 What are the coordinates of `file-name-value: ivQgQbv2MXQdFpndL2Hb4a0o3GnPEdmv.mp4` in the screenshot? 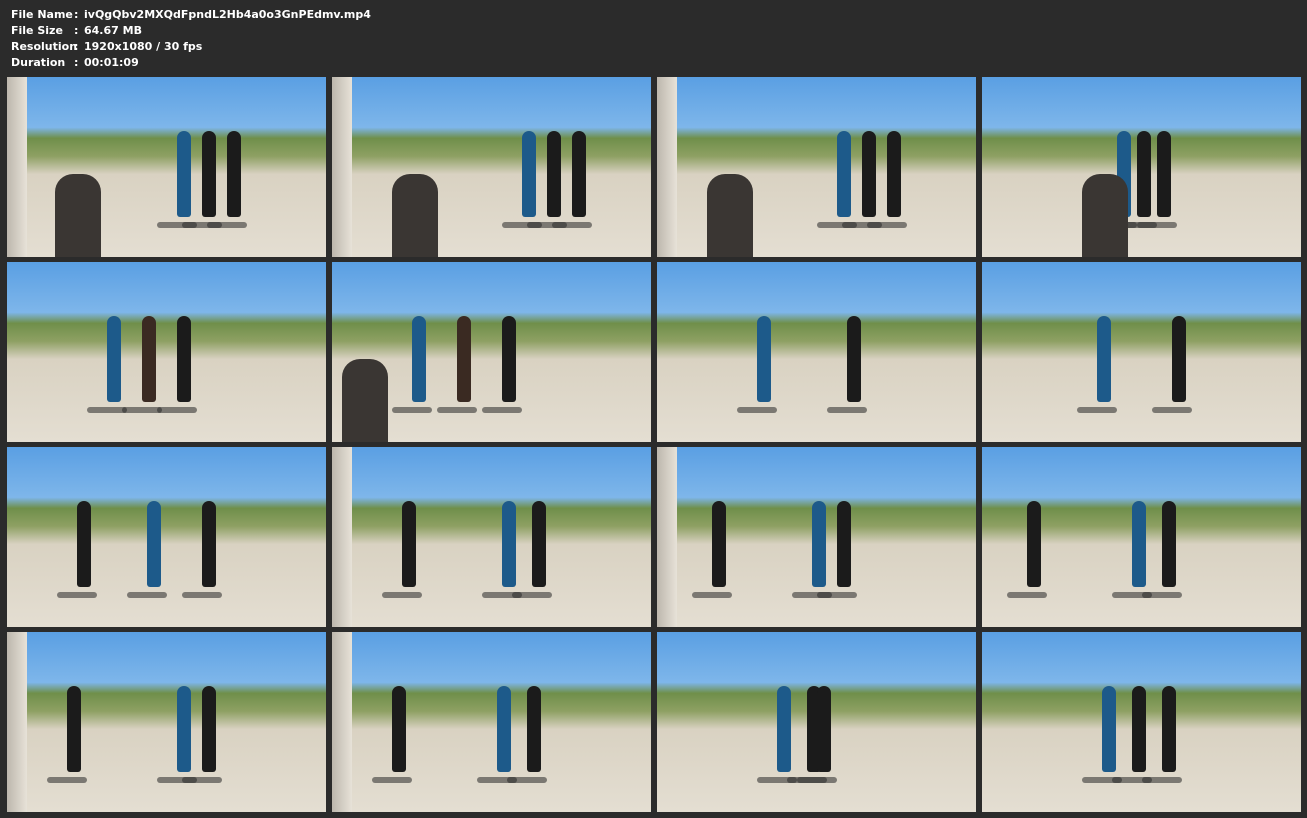 It's located at (227, 14).